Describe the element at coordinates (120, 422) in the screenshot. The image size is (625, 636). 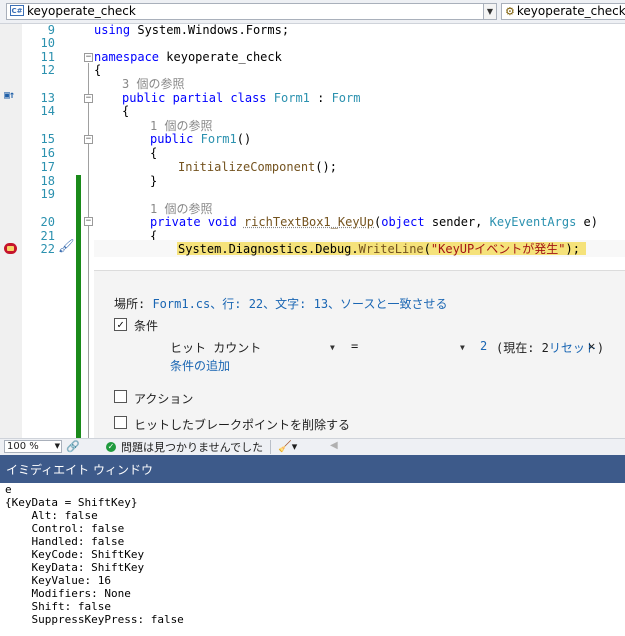
I see `remove-after-hit-checkbox` at that location.